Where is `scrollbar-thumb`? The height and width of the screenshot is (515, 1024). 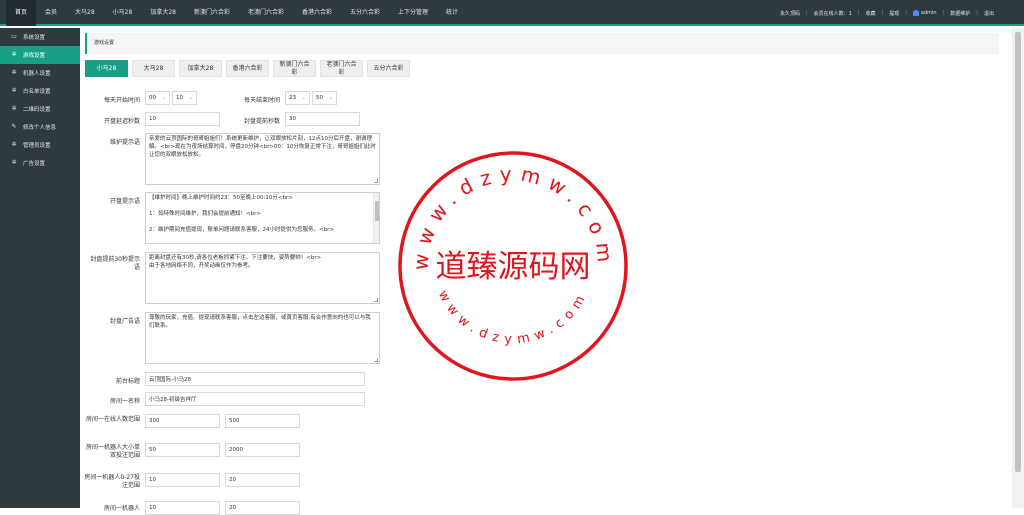 scrollbar-thumb is located at coordinates (1018, 252).